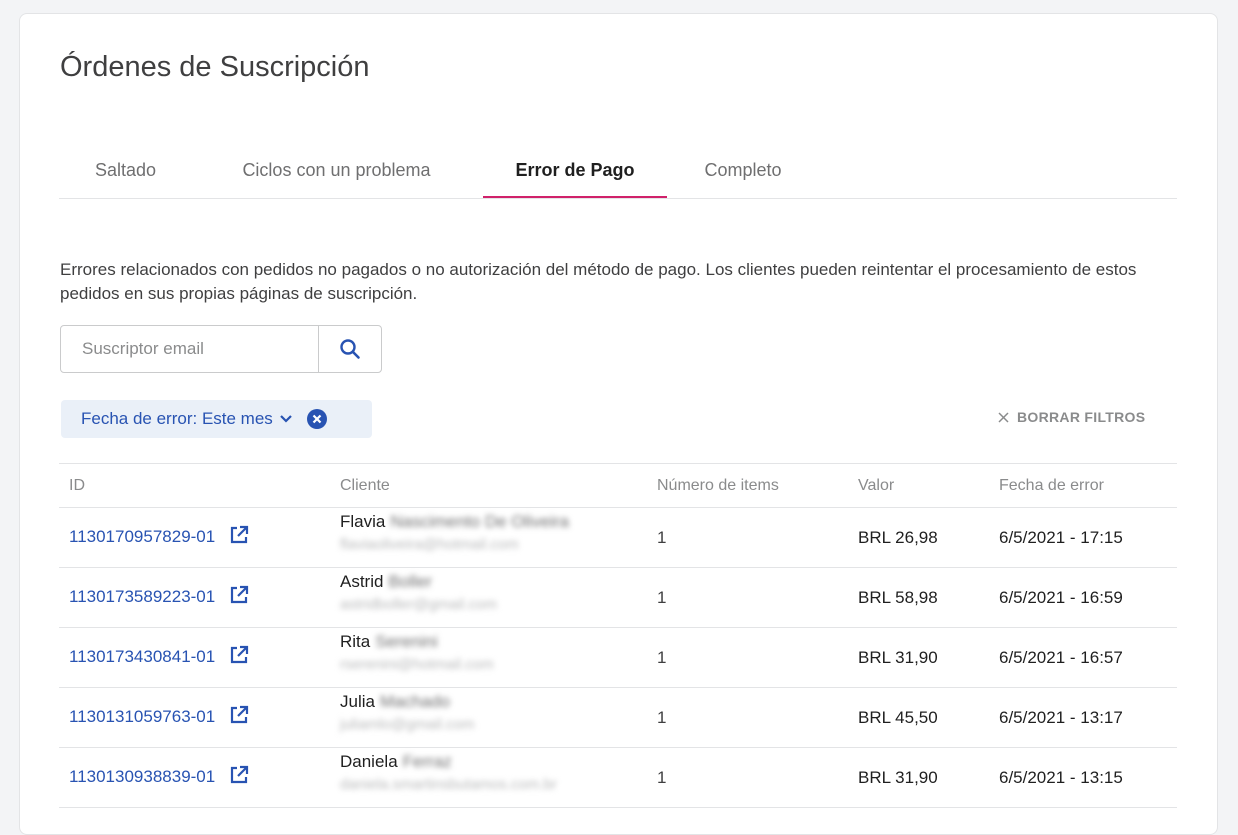 The image size is (1238, 835). Describe the element at coordinates (357, 701) in the screenshot. I see `client-first-name: Julia` at that location.